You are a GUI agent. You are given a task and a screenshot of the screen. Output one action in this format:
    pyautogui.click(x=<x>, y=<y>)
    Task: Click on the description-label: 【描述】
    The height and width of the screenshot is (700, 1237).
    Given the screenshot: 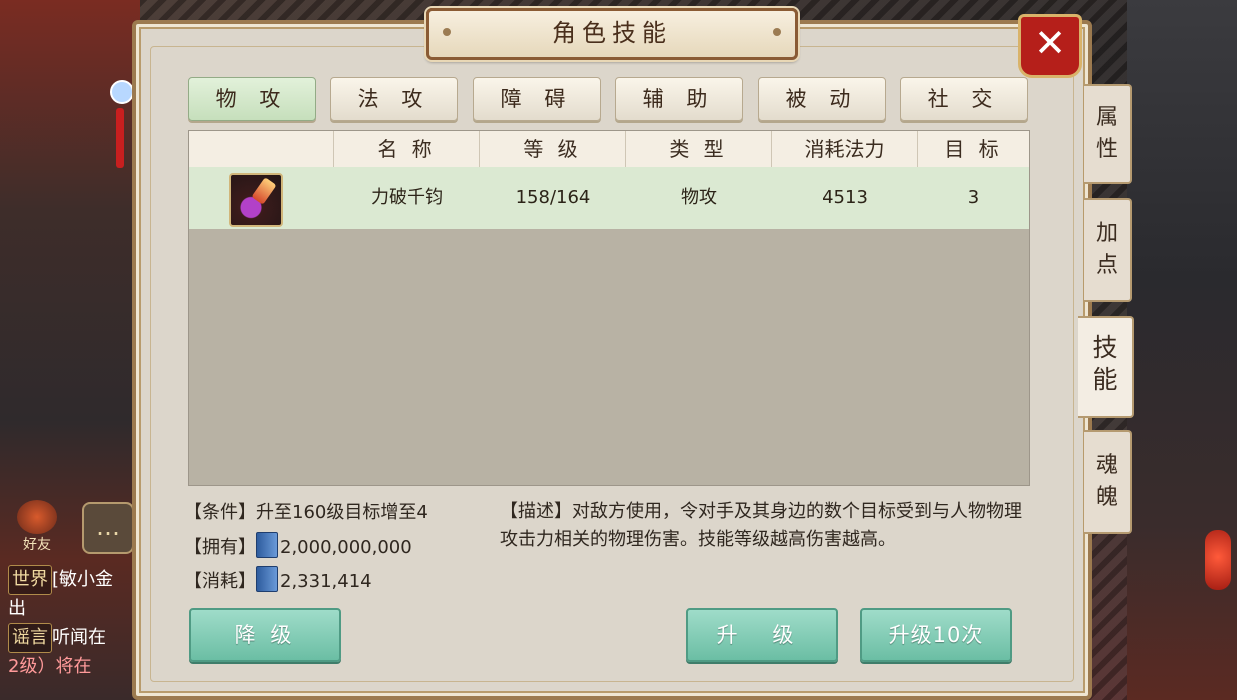 What is the action you would take?
    pyautogui.click(x=536, y=511)
    